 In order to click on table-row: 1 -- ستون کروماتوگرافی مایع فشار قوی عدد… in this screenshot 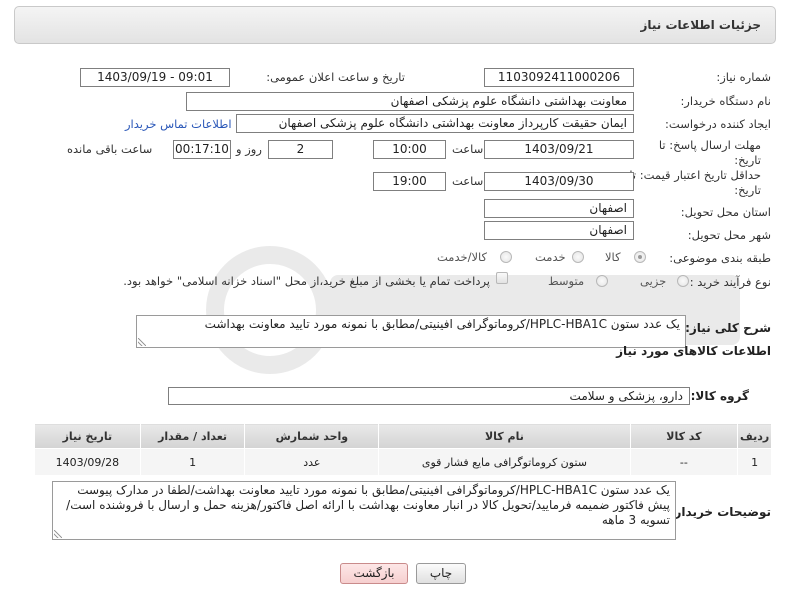, I will do `click(403, 462)`.